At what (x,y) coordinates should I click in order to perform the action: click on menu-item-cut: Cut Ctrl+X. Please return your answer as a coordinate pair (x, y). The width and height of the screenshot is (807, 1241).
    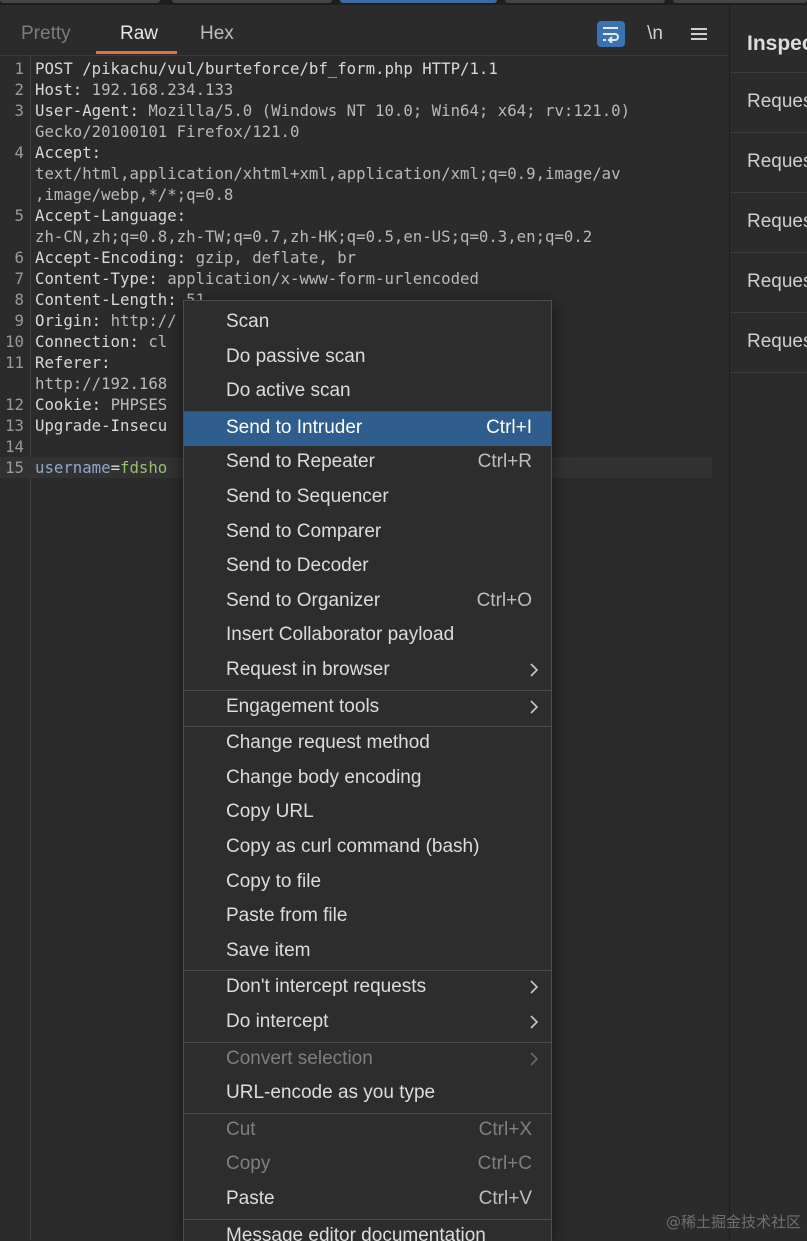
    Looking at the image, I should click on (367, 1131).